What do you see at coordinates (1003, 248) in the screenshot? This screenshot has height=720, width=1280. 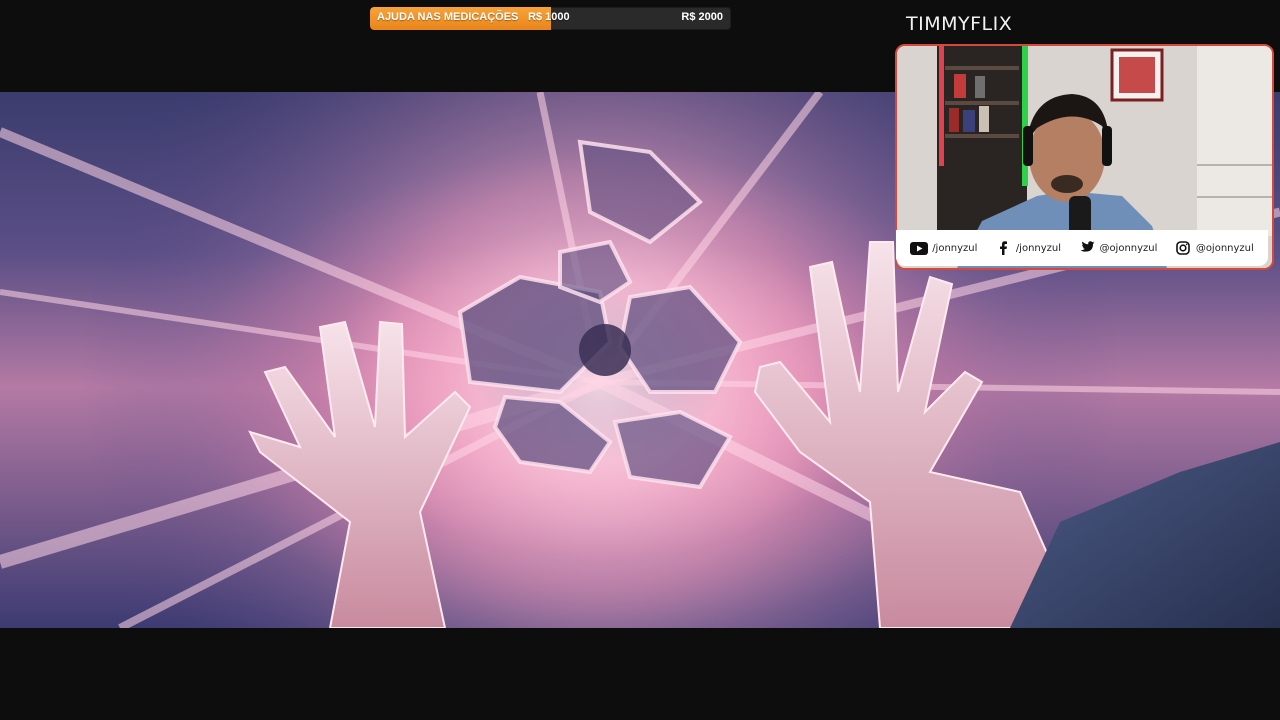 I see `facebook-icon` at bounding box center [1003, 248].